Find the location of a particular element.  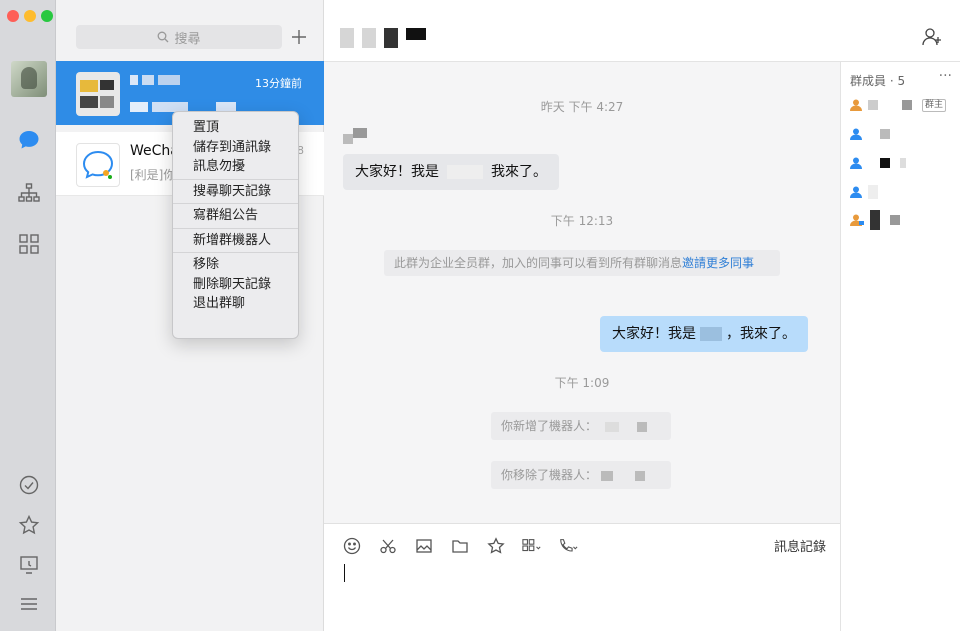

todo-check-icon is located at coordinates (29, 485).